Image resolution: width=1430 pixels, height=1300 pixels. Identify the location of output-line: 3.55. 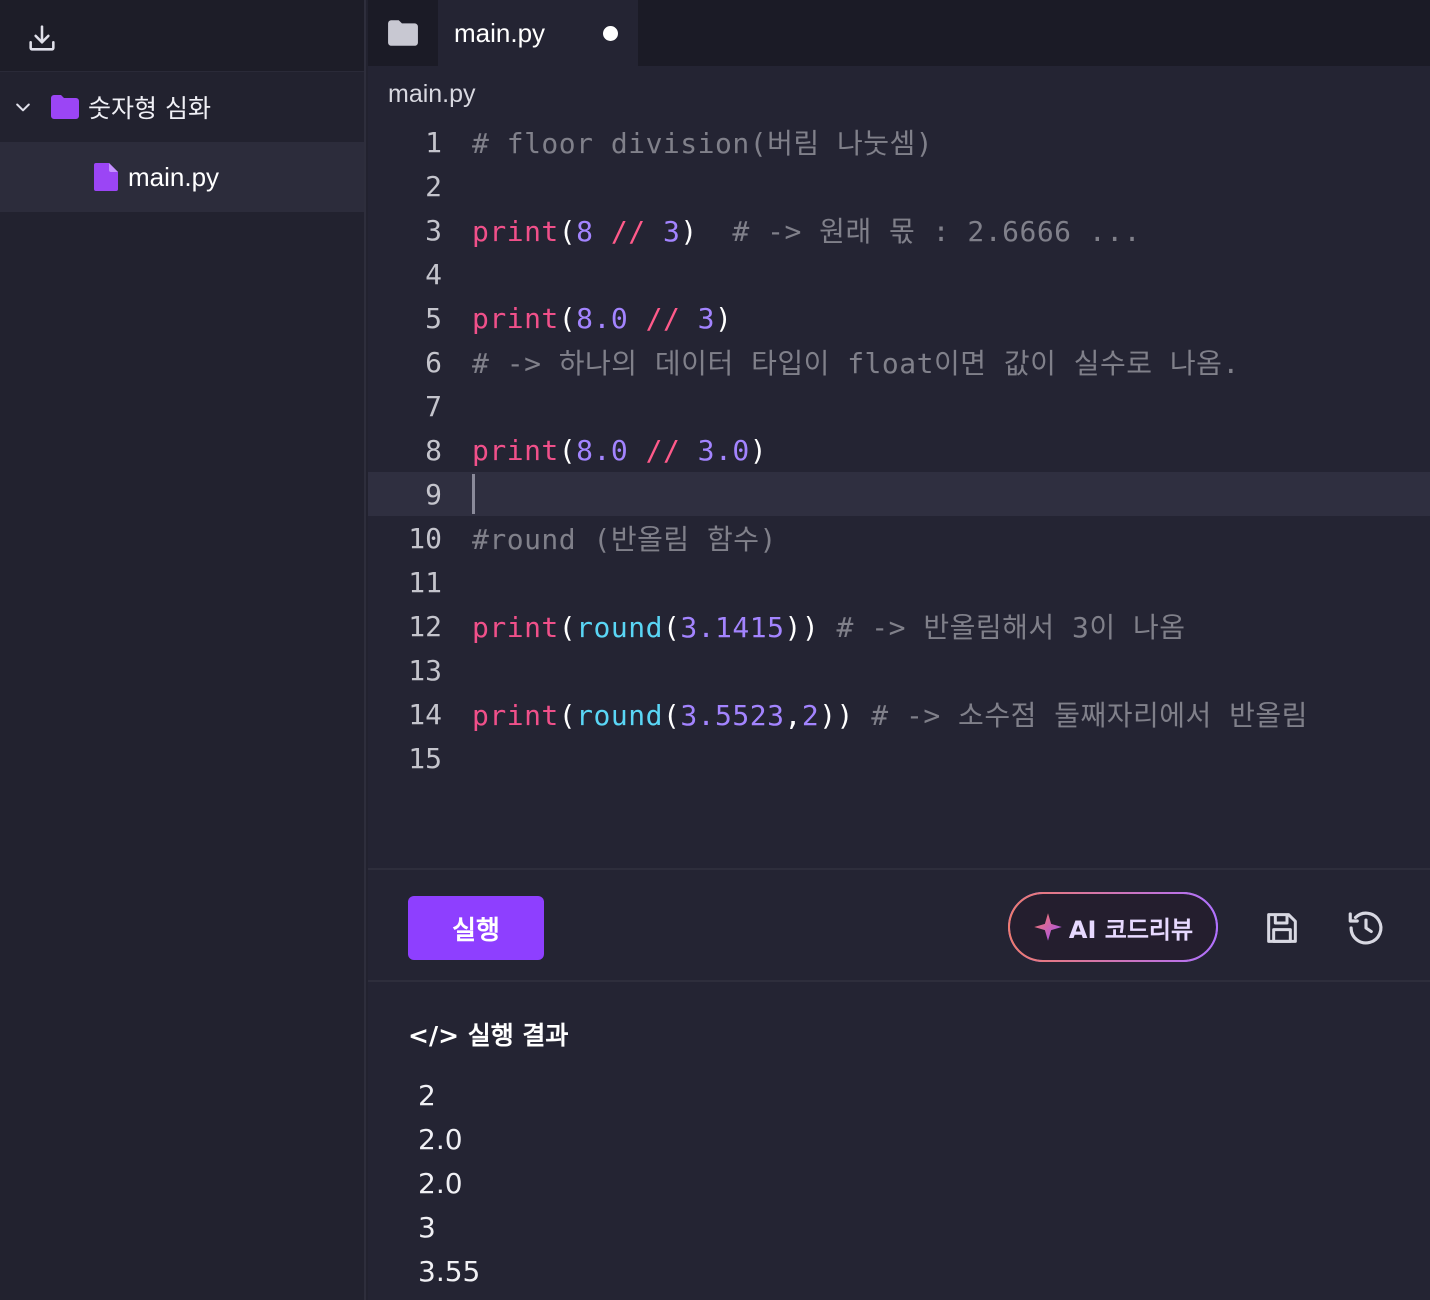
(449, 1271).